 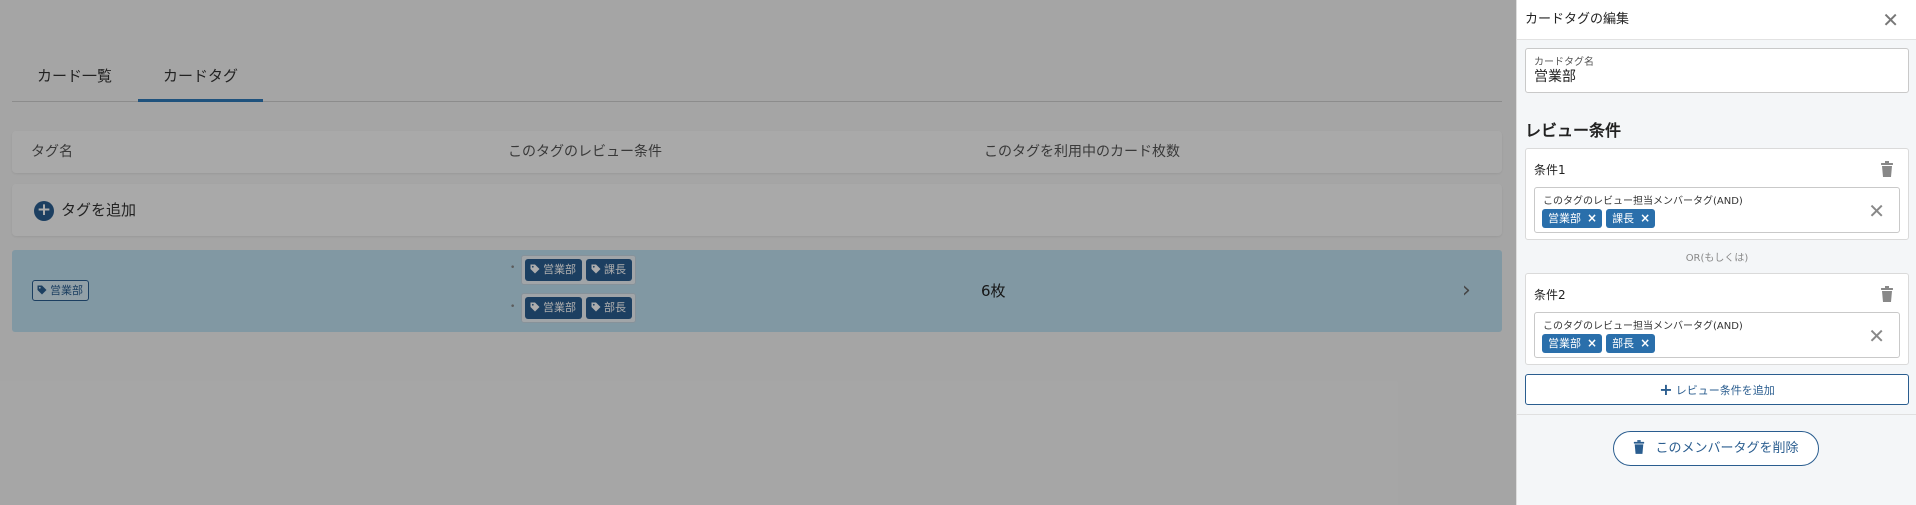 I want to click on member-chip-label: 課長, so click(x=1623, y=218).